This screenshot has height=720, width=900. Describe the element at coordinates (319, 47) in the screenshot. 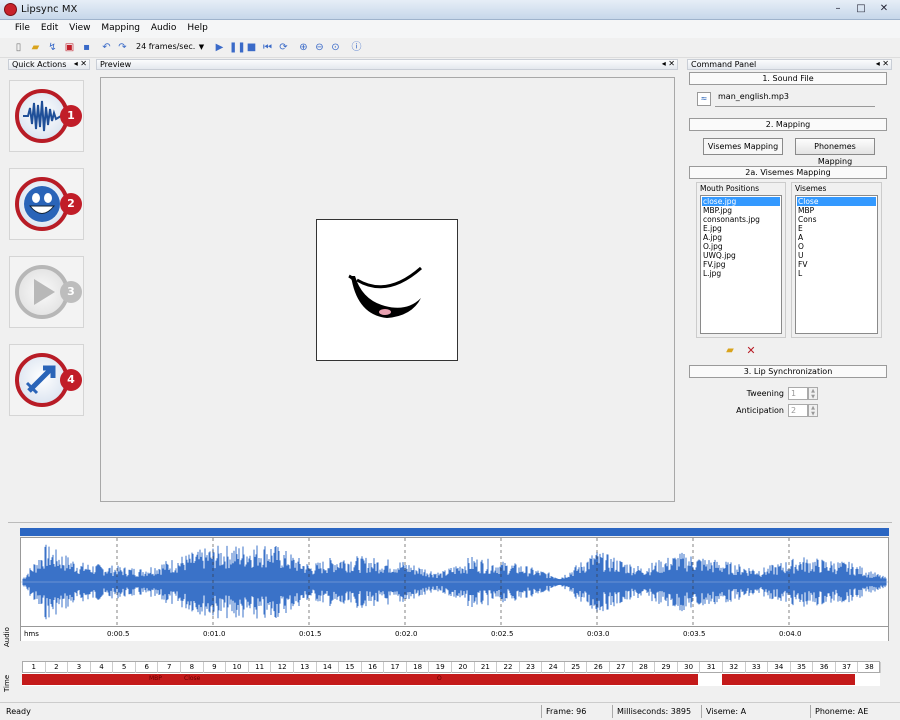

I see `zoom-out-icon: ⊖` at that location.